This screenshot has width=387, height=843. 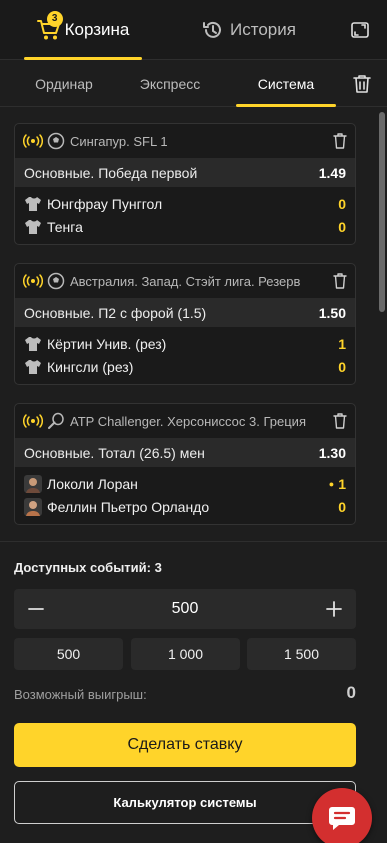 What do you see at coordinates (88, 567) in the screenshot?
I see `available-events-label: Доступных событий: 3` at bounding box center [88, 567].